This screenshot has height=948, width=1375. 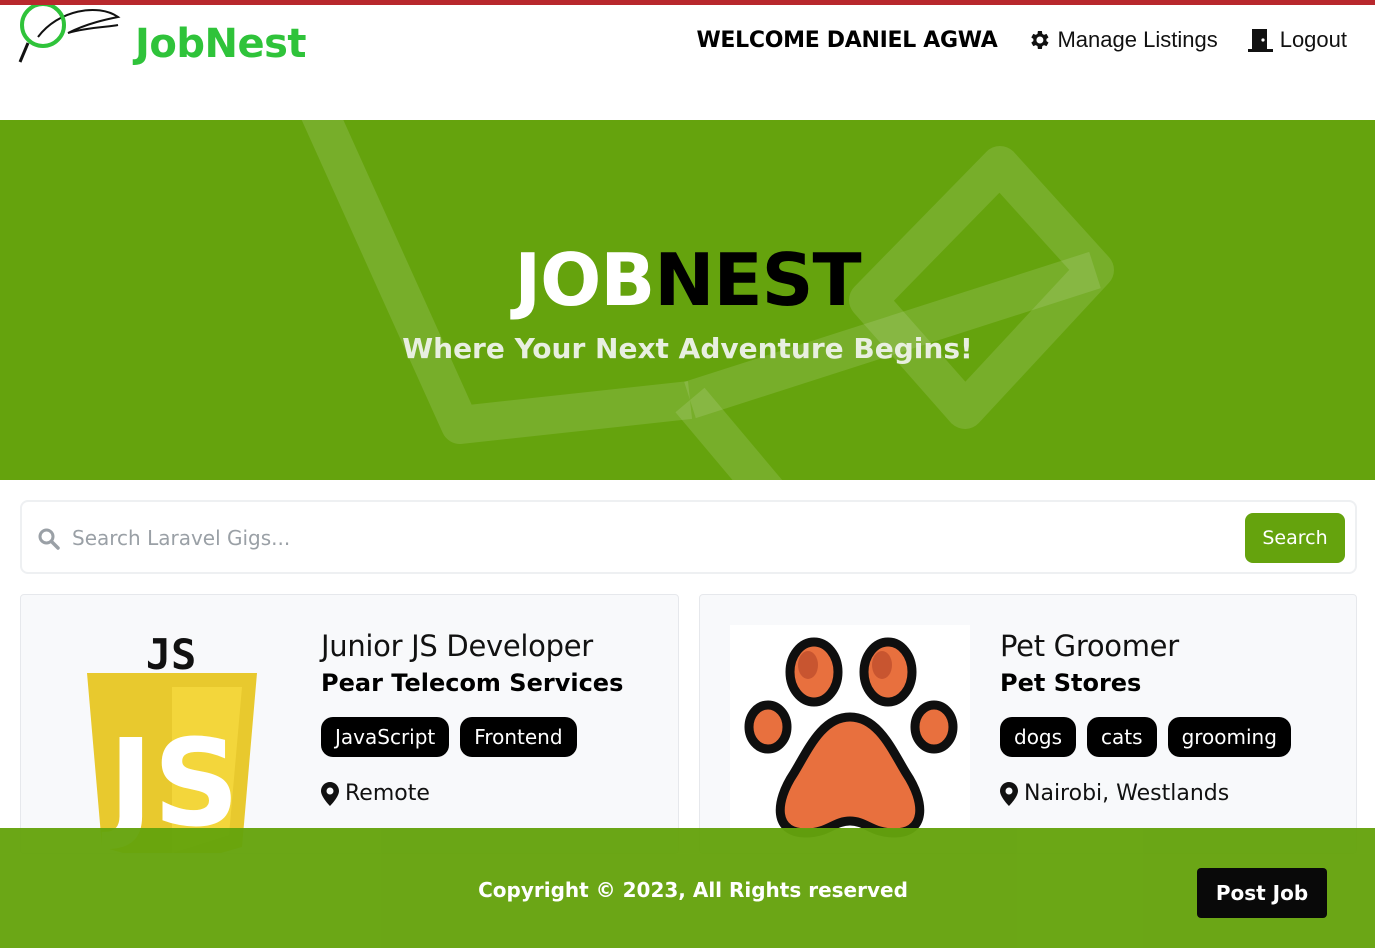 What do you see at coordinates (221, 44) in the screenshot?
I see `brand-name: JobNest` at bounding box center [221, 44].